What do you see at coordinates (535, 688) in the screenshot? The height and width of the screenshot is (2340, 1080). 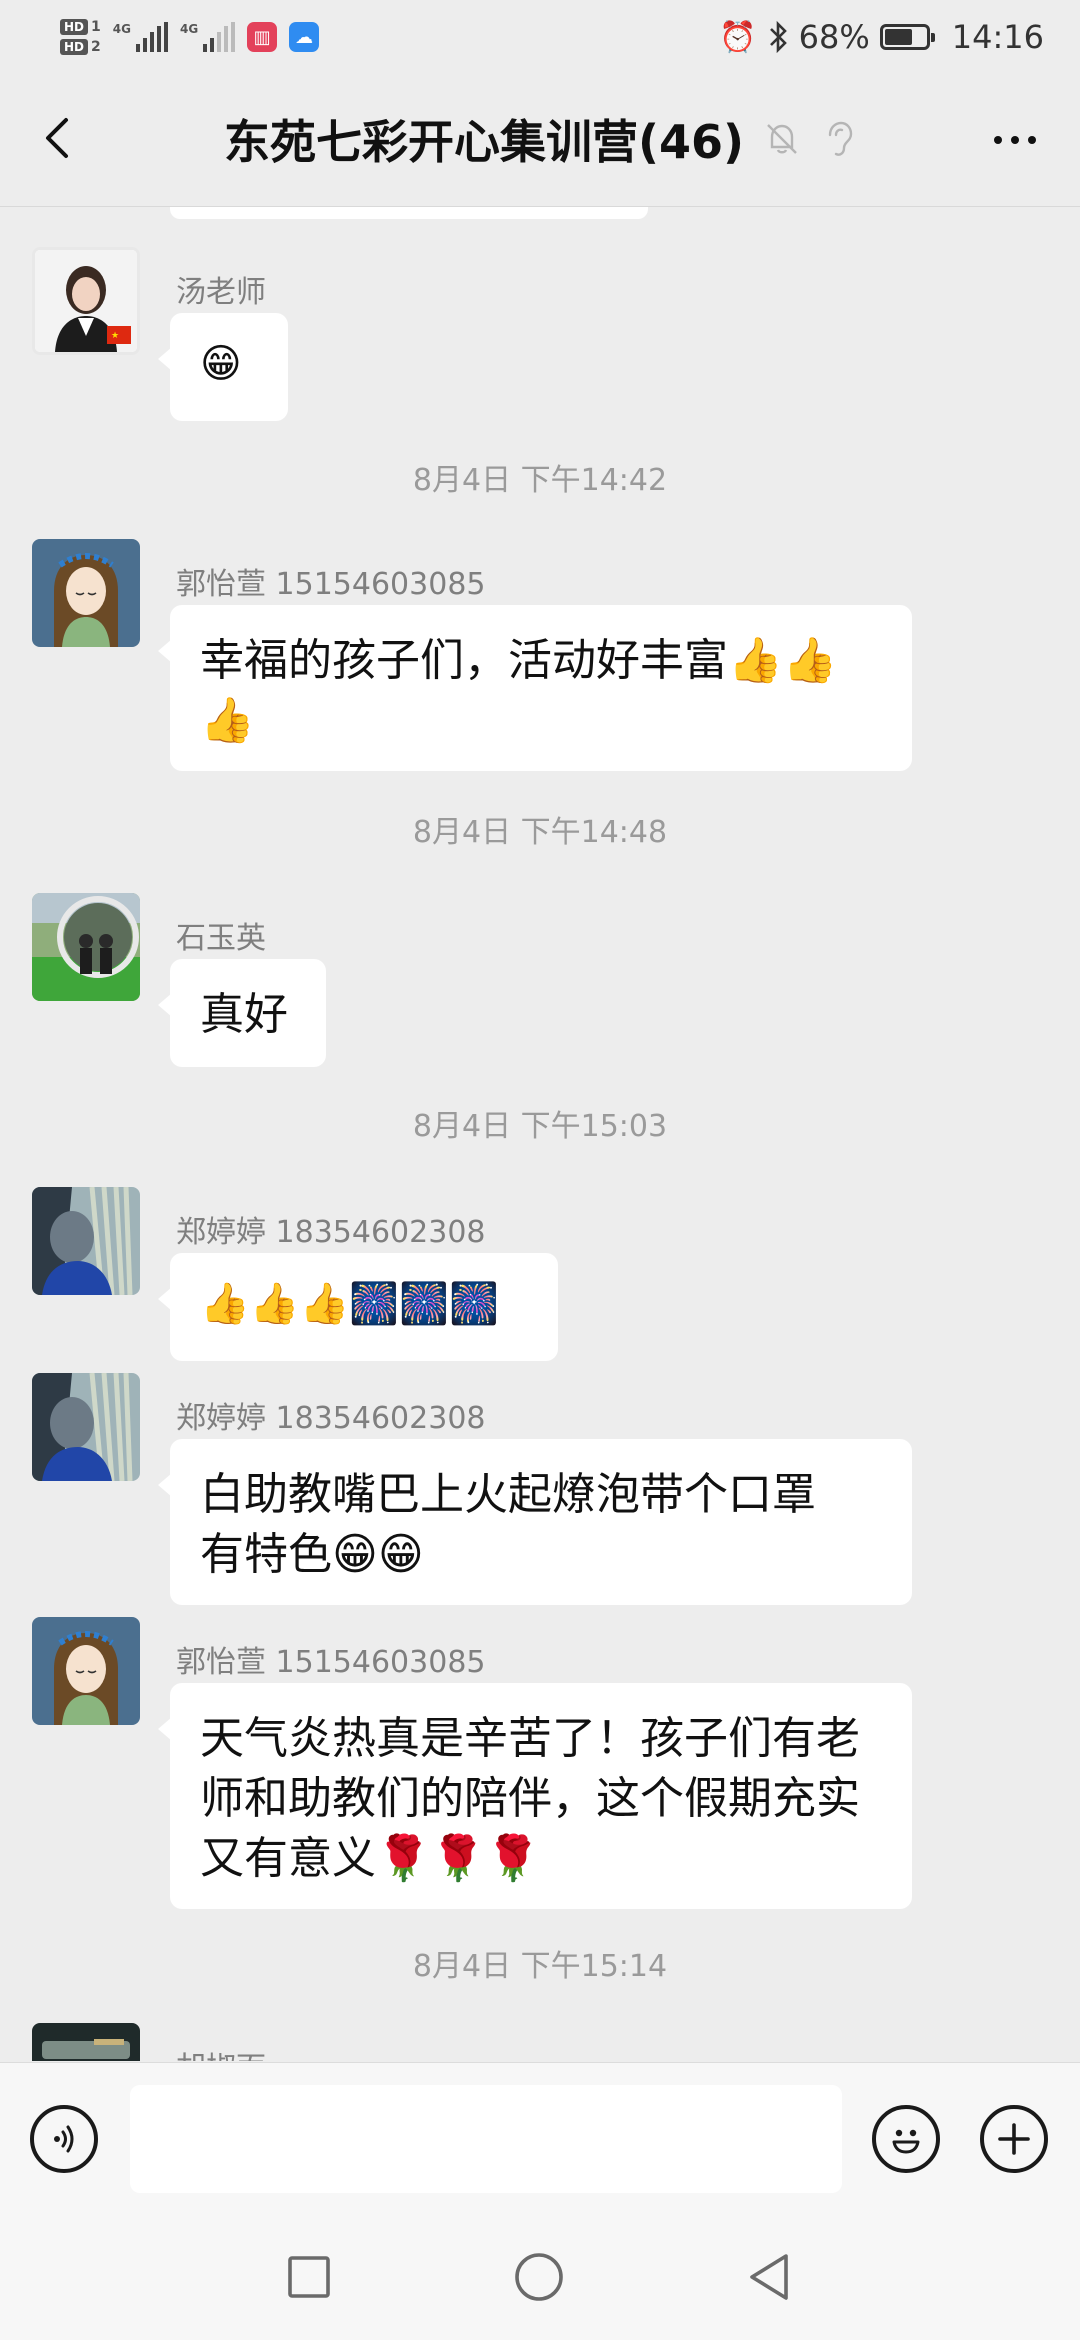 I see `message-bubble: 幸福的孩子们，活动好丰富👍👍 👍` at bounding box center [535, 688].